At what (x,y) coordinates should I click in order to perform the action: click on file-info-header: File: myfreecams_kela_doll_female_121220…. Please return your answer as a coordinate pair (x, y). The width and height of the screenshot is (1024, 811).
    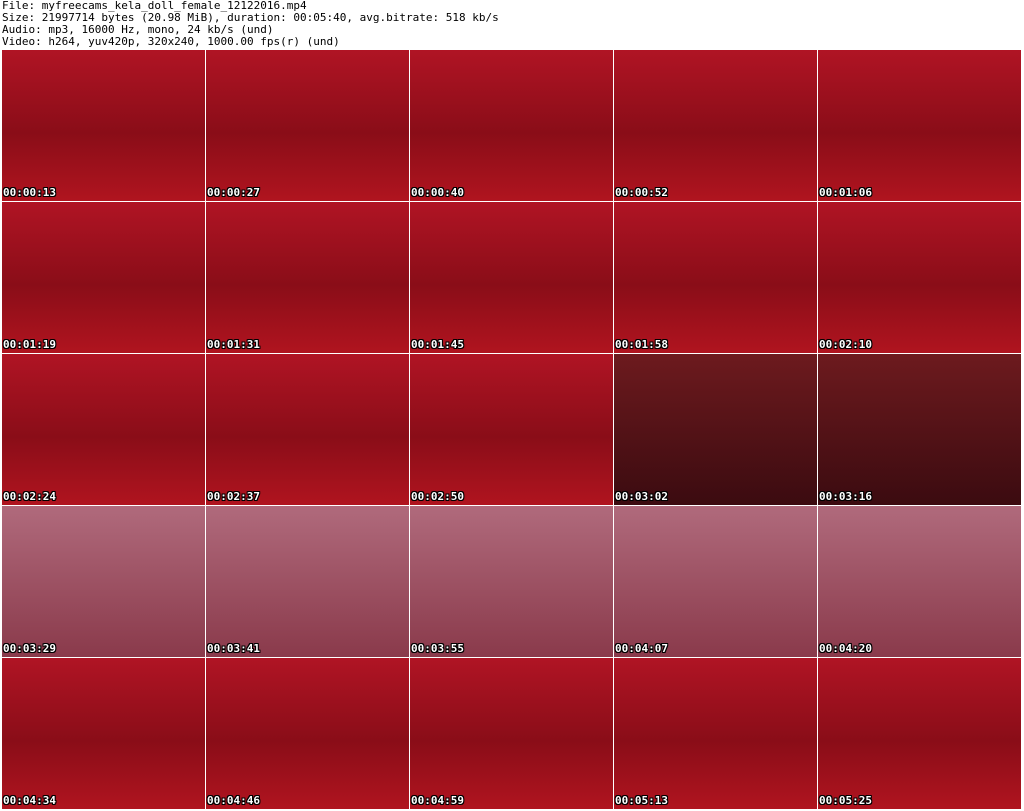
    Looking at the image, I should click on (512, 24).